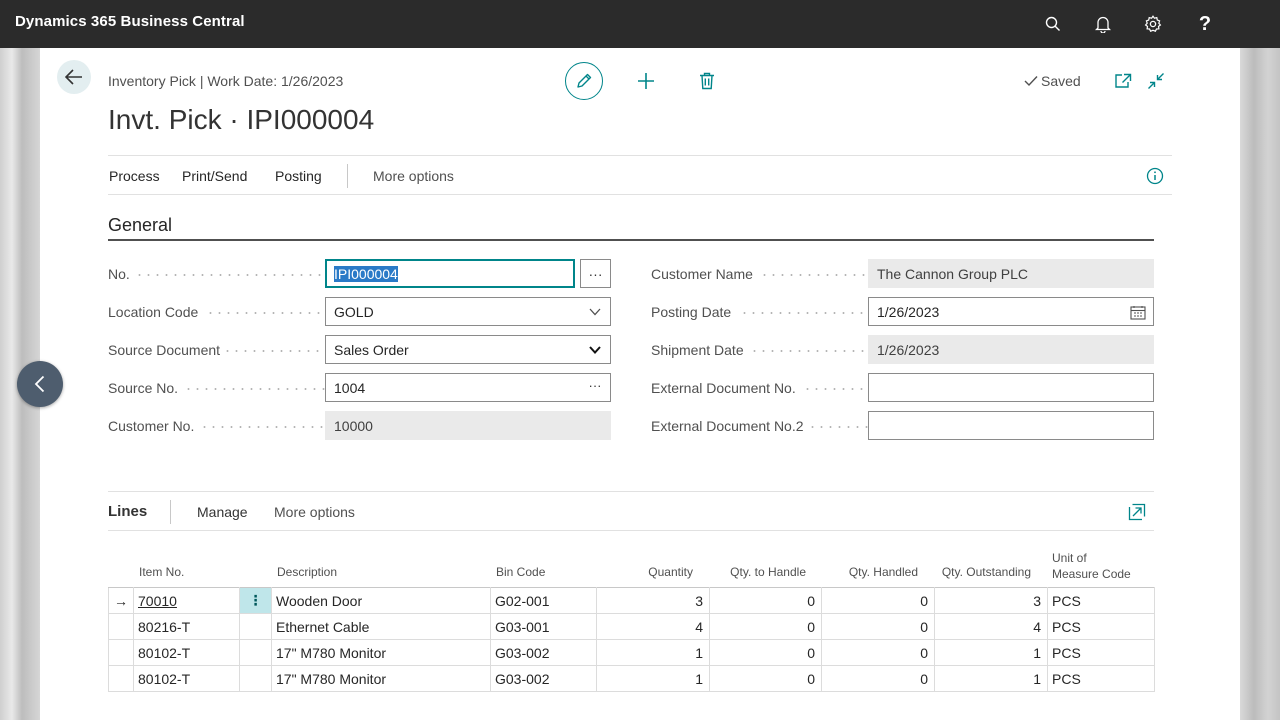 The height and width of the screenshot is (720, 1280). What do you see at coordinates (1153, 24) in the screenshot?
I see `gear-icon` at bounding box center [1153, 24].